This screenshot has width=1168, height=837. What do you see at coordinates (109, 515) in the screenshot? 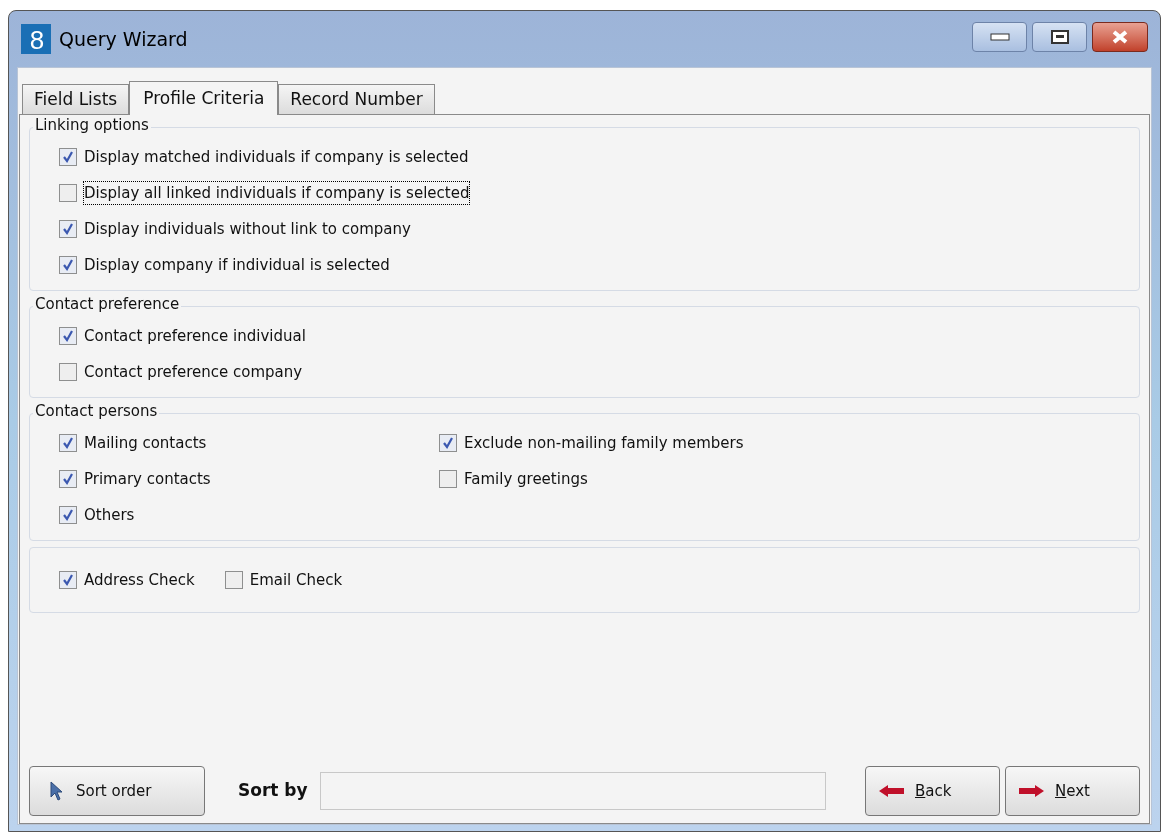
I see `checkbox-label: Others` at bounding box center [109, 515].